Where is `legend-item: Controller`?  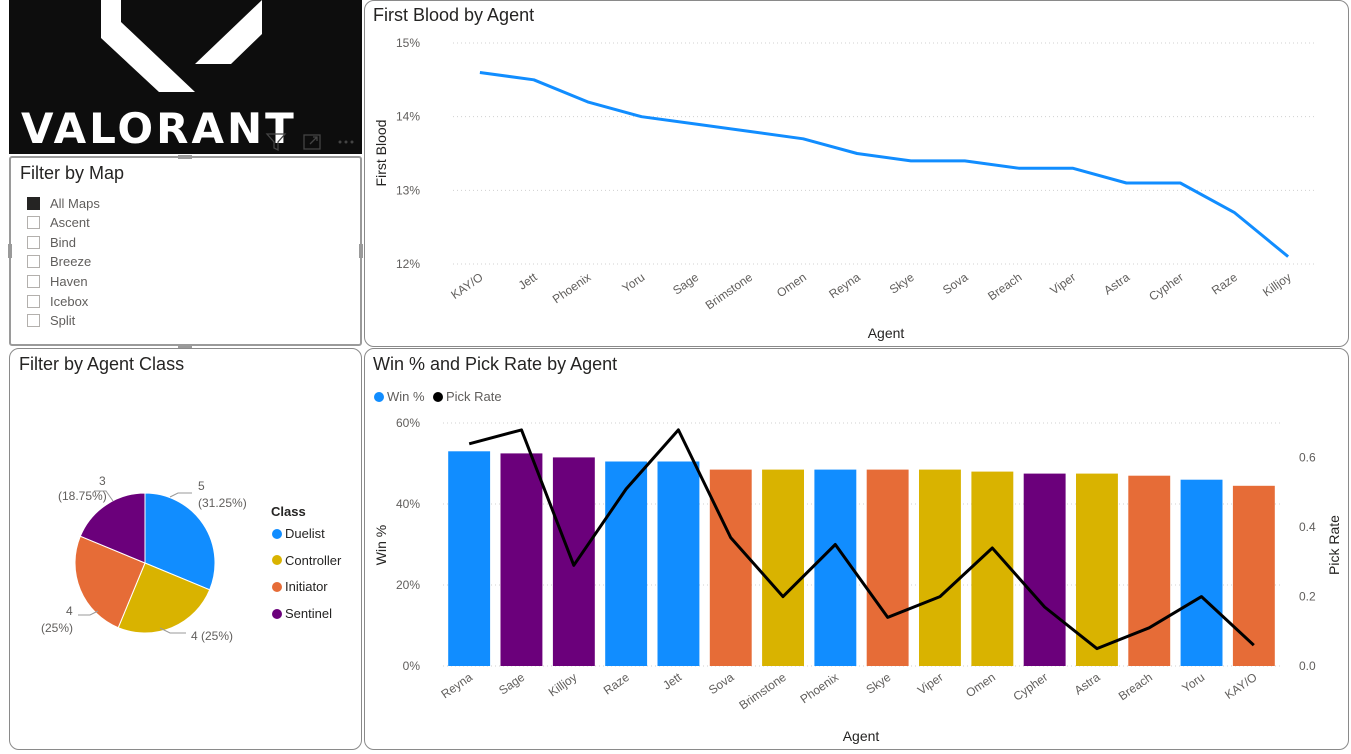 legend-item: Controller is located at coordinates (306, 560).